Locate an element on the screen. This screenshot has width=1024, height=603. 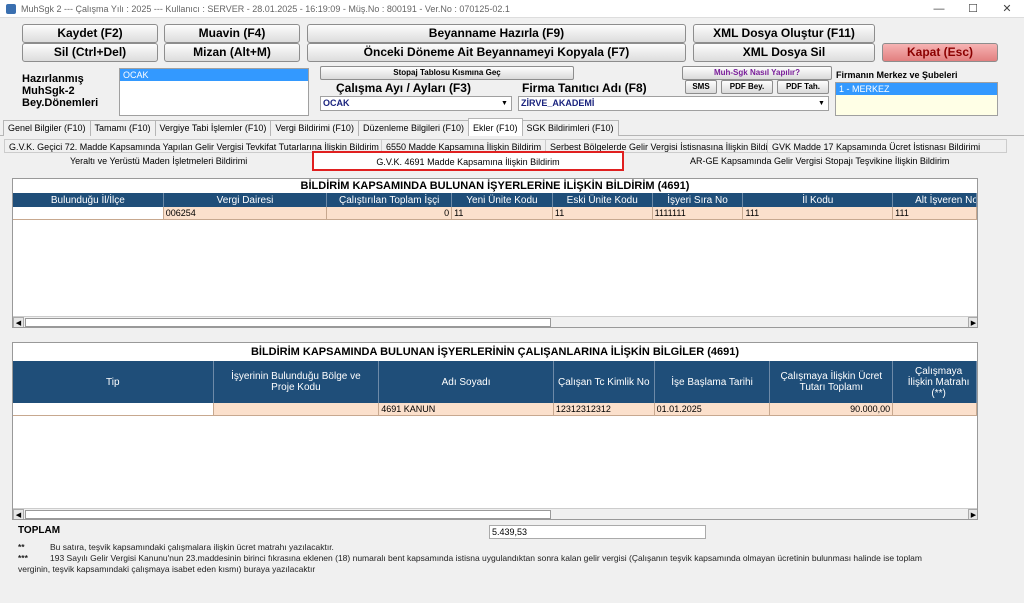
save-button: Kaydet (F2) is located at coordinates (90, 33).